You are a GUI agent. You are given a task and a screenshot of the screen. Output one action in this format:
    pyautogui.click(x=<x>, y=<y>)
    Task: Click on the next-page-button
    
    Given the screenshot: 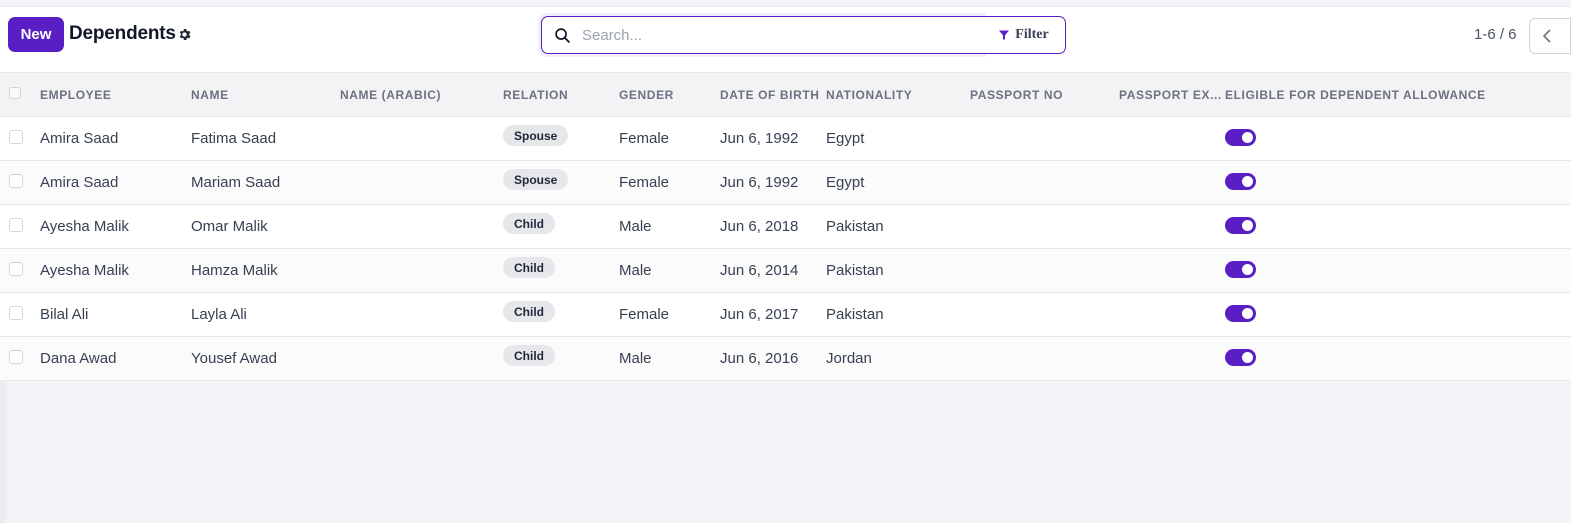 What is the action you would take?
    pyautogui.click(x=1567, y=36)
    